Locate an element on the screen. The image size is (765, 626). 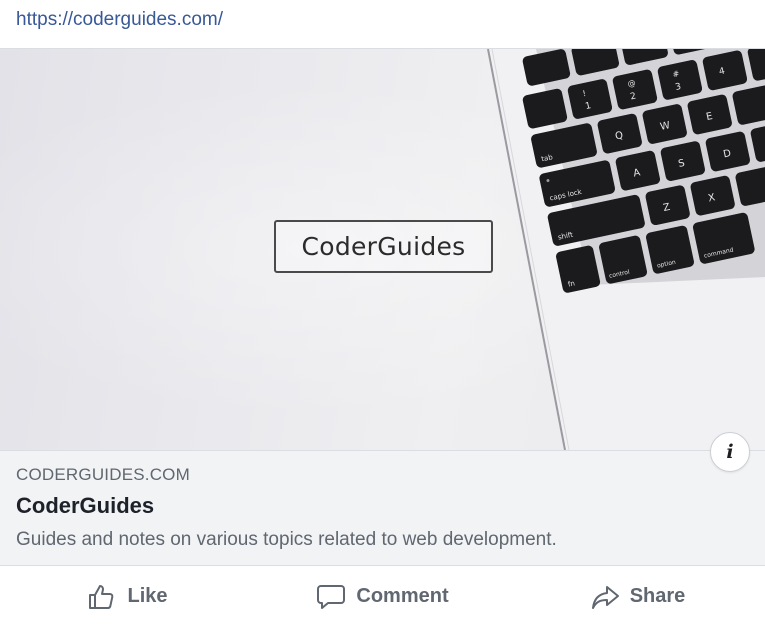
link-domain: CODERGUIDES.COM is located at coordinates (103, 474).